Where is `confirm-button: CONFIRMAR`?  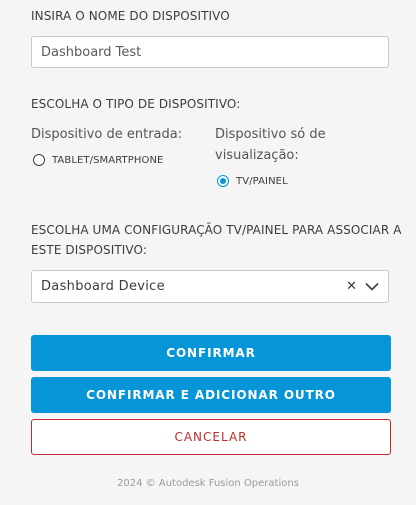 confirm-button: CONFIRMAR is located at coordinates (211, 353).